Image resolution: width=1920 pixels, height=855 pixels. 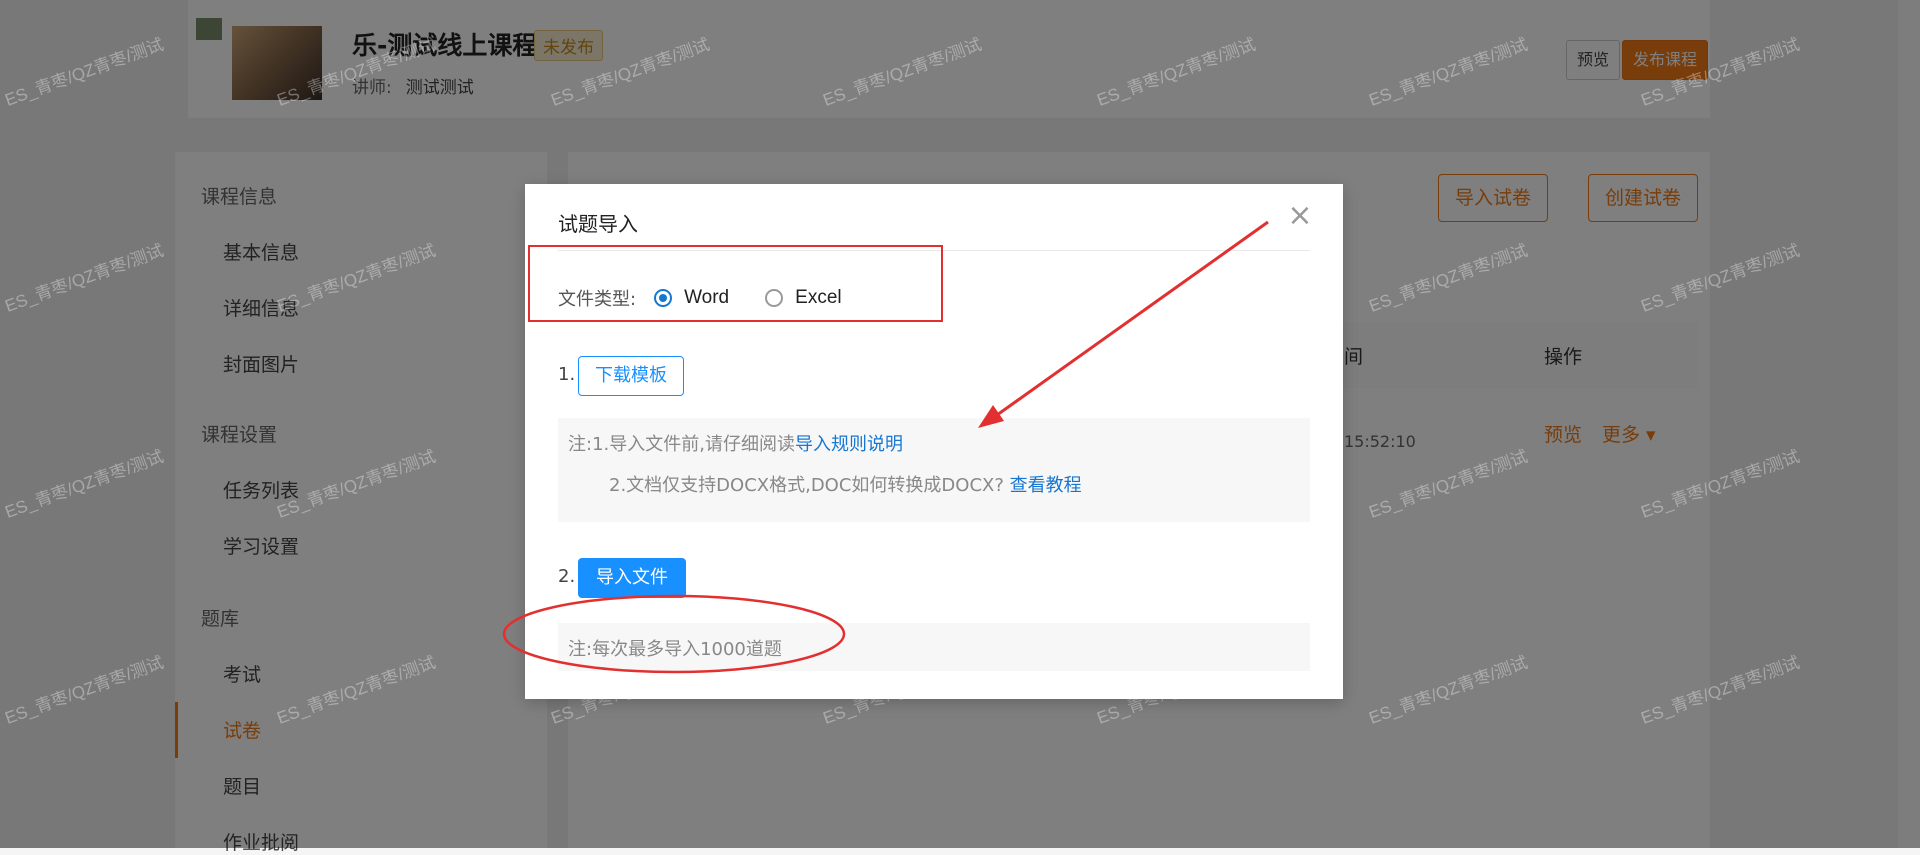 I want to click on file-type-label: 文件类型:, so click(x=597, y=299).